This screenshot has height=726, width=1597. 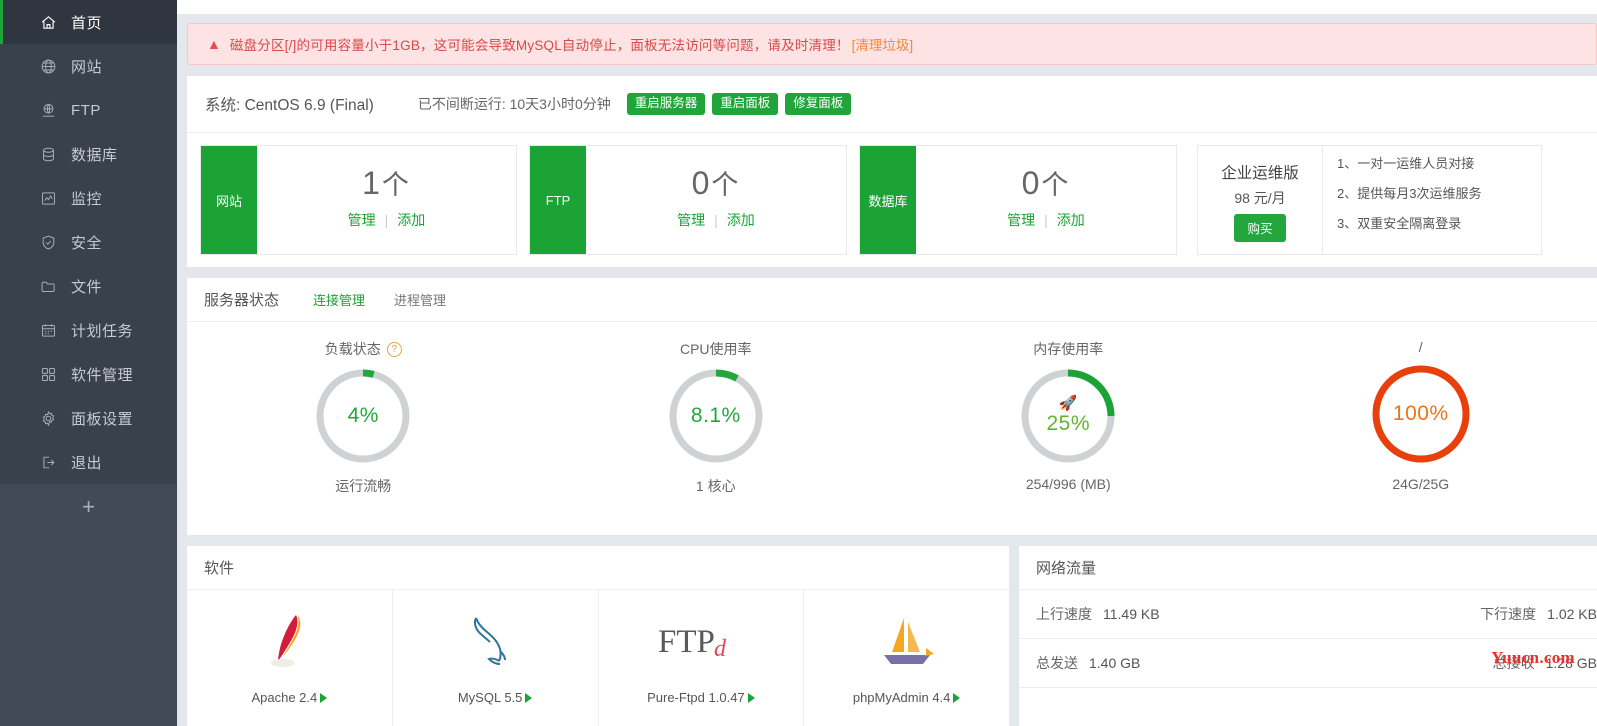 What do you see at coordinates (1115, 663) in the screenshot?
I see `total-sent-value: 1.40 GB` at bounding box center [1115, 663].